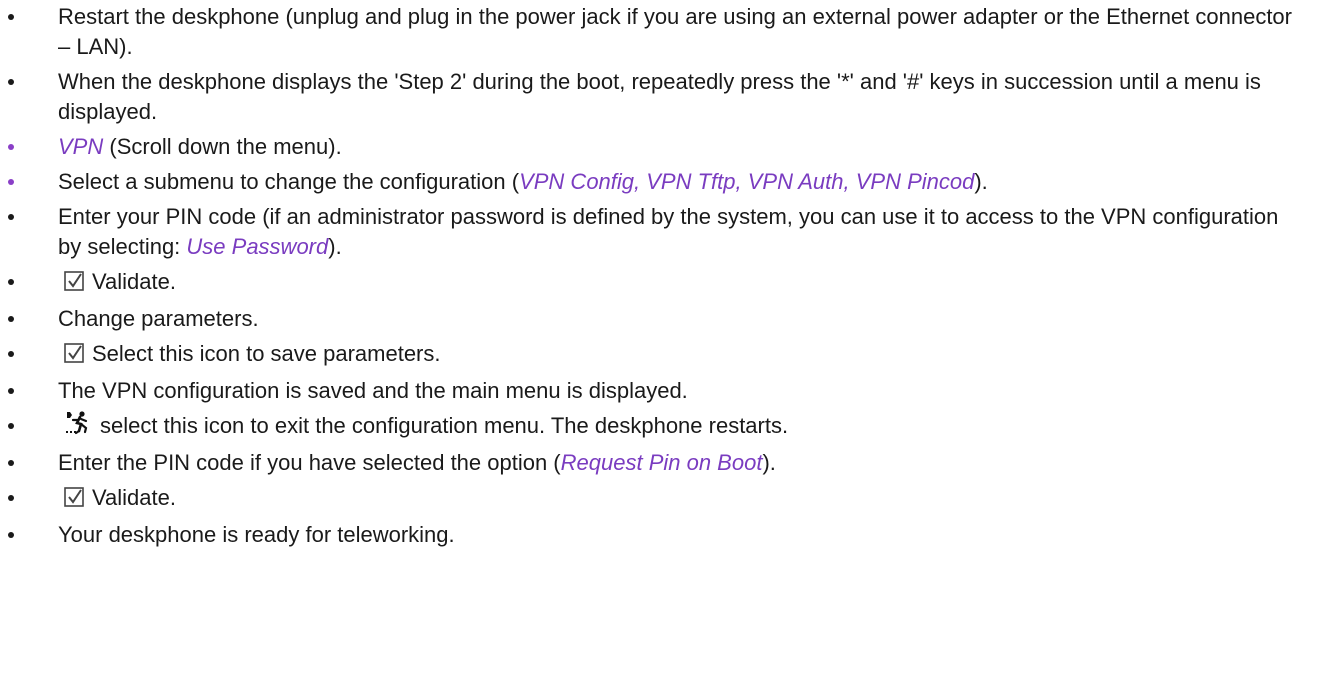 The image size is (1322, 684). I want to click on running-exit-icon, so click(78, 427).